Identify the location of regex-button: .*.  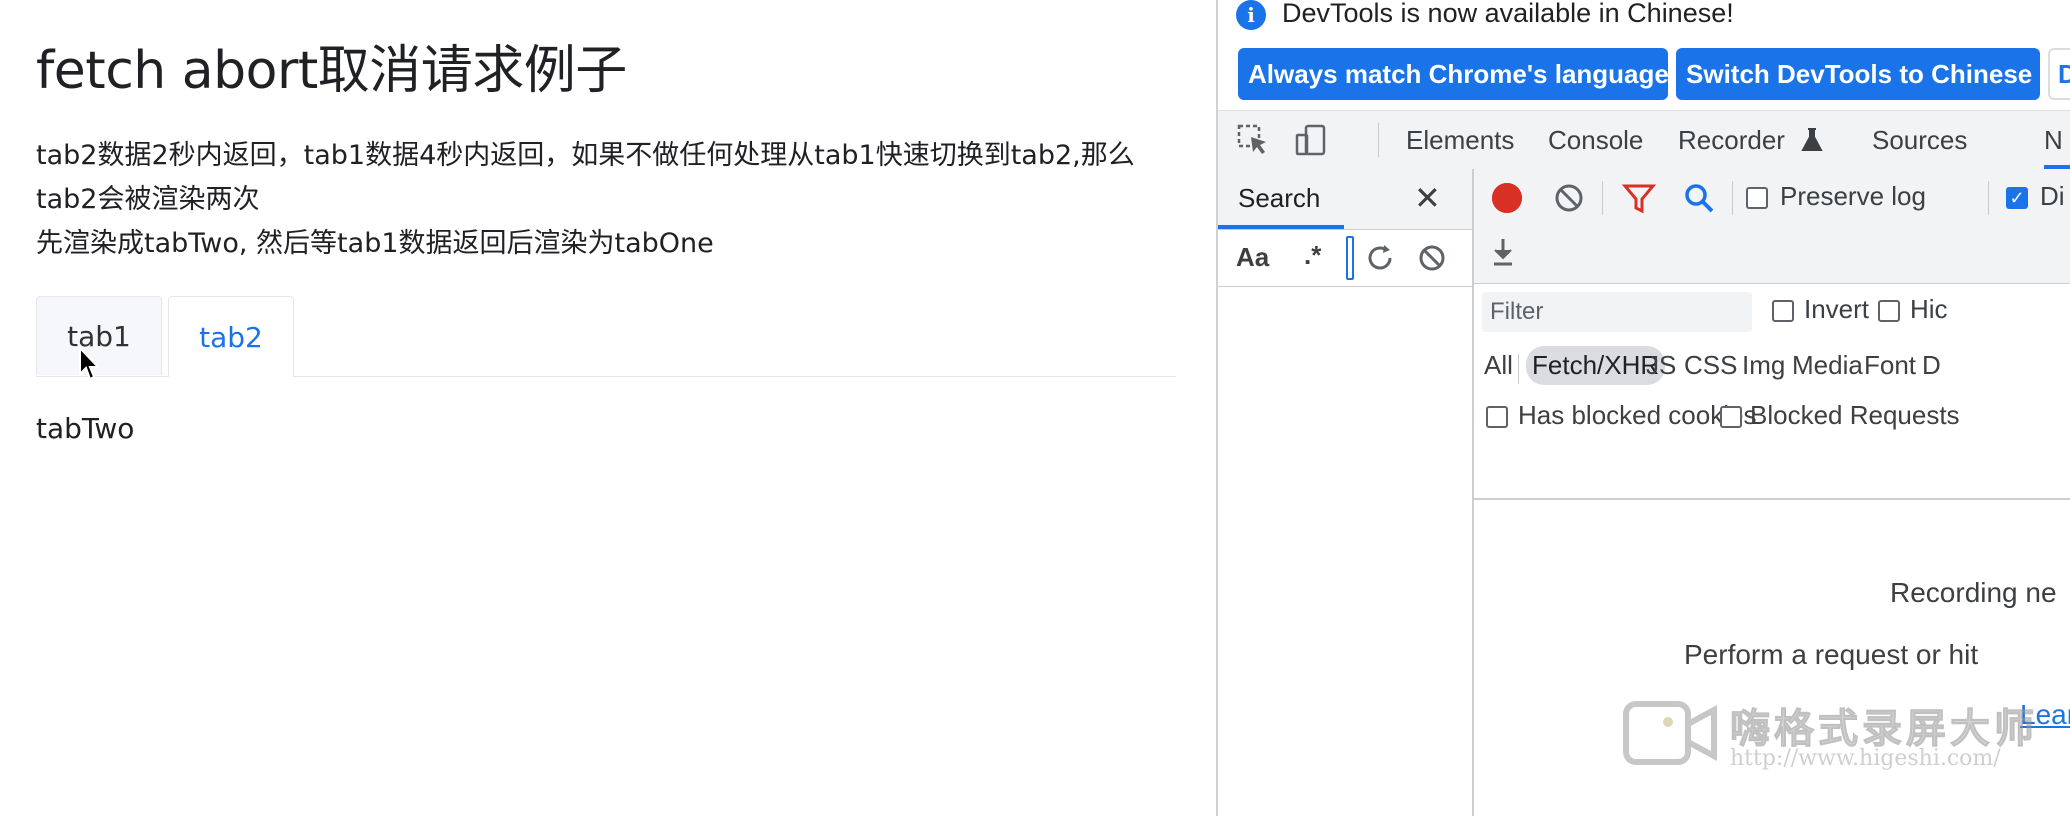
(1312, 255).